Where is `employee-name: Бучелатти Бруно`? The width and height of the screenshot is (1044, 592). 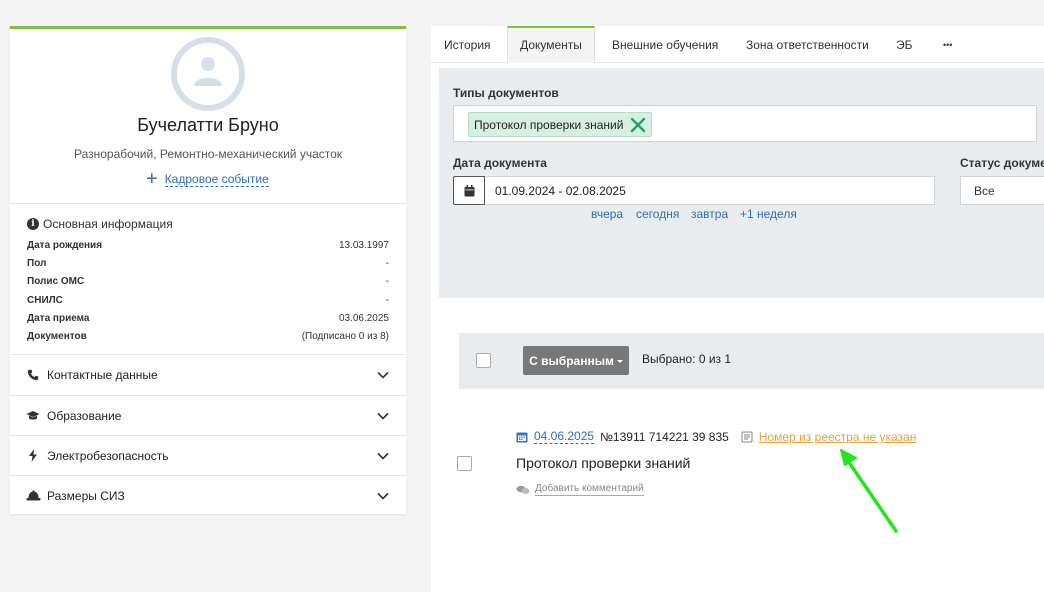
employee-name: Бучелатти Бруно is located at coordinates (208, 125).